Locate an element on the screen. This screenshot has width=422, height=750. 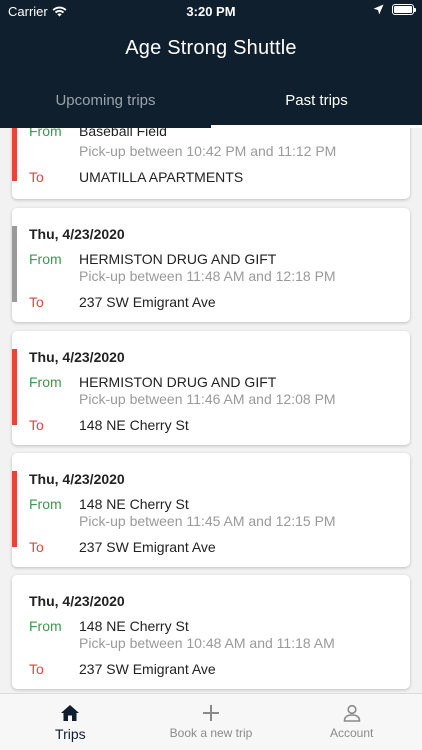
nav-account: Account is located at coordinates (351, 722).